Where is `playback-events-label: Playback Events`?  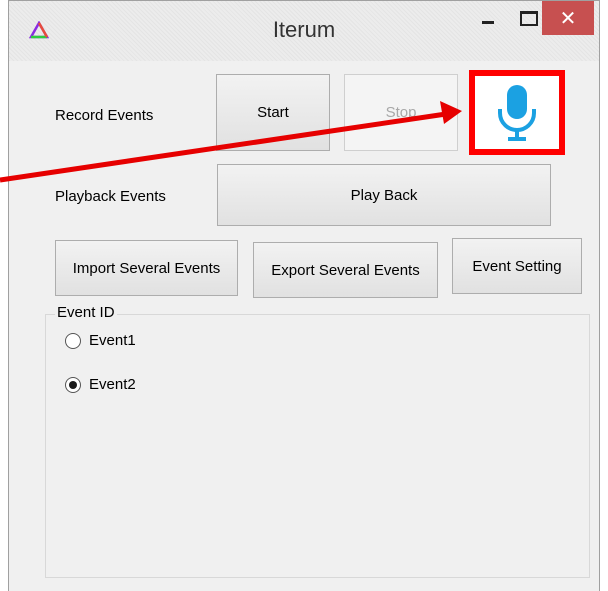 playback-events-label: Playback Events is located at coordinates (110, 196).